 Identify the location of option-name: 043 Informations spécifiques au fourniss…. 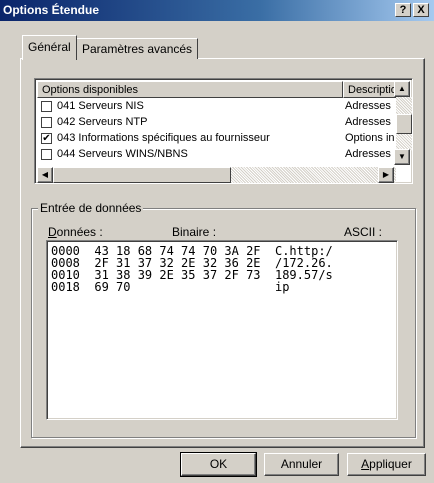
(163, 138).